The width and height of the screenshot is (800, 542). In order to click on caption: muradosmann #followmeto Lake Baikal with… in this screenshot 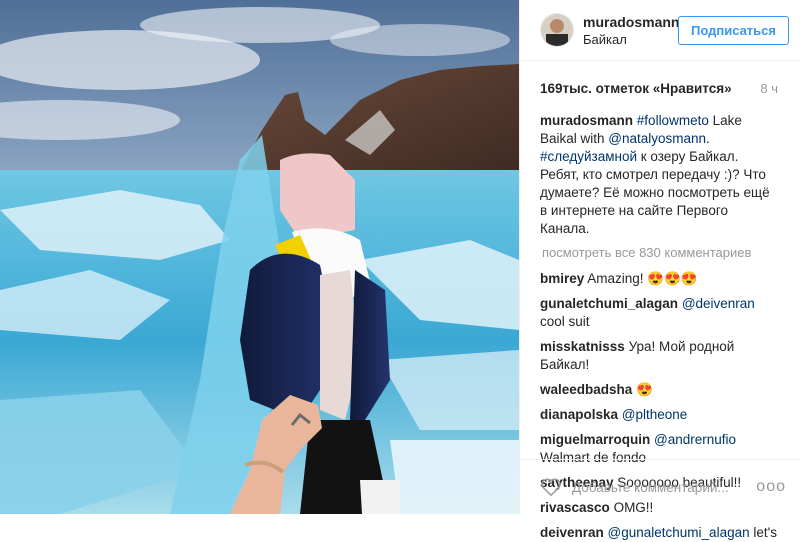, I will do `click(659, 175)`.